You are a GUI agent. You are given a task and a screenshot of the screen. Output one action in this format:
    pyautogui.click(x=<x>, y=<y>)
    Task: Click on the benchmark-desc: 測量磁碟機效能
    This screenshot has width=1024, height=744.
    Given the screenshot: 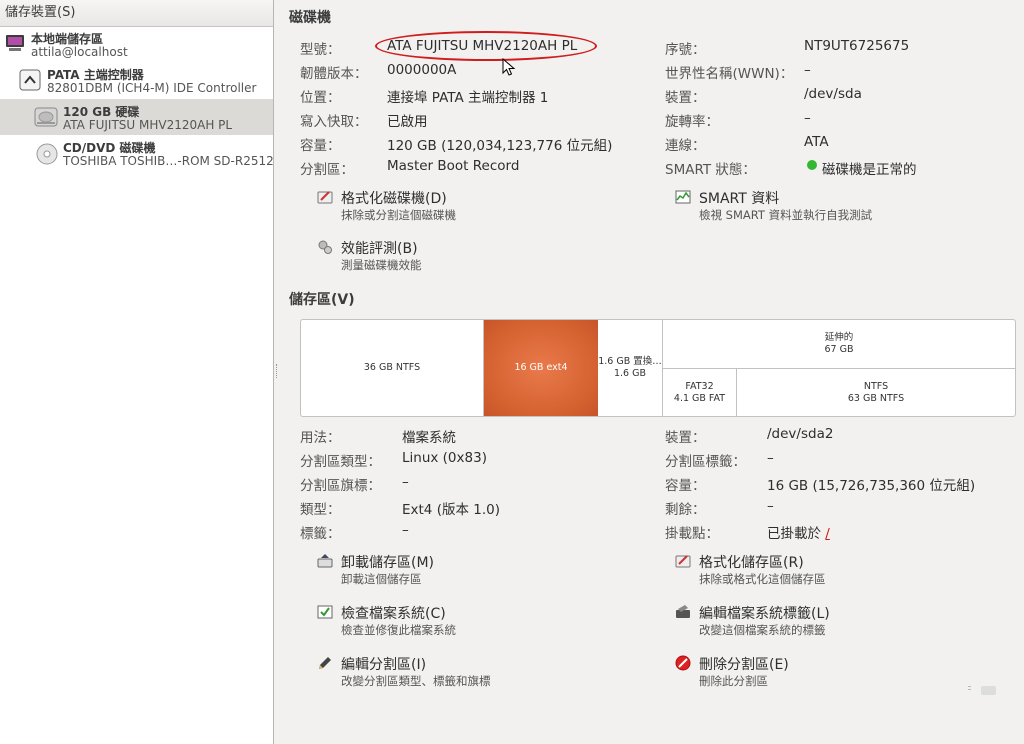 What is the action you would take?
    pyautogui.click(x=381, y=265)
    